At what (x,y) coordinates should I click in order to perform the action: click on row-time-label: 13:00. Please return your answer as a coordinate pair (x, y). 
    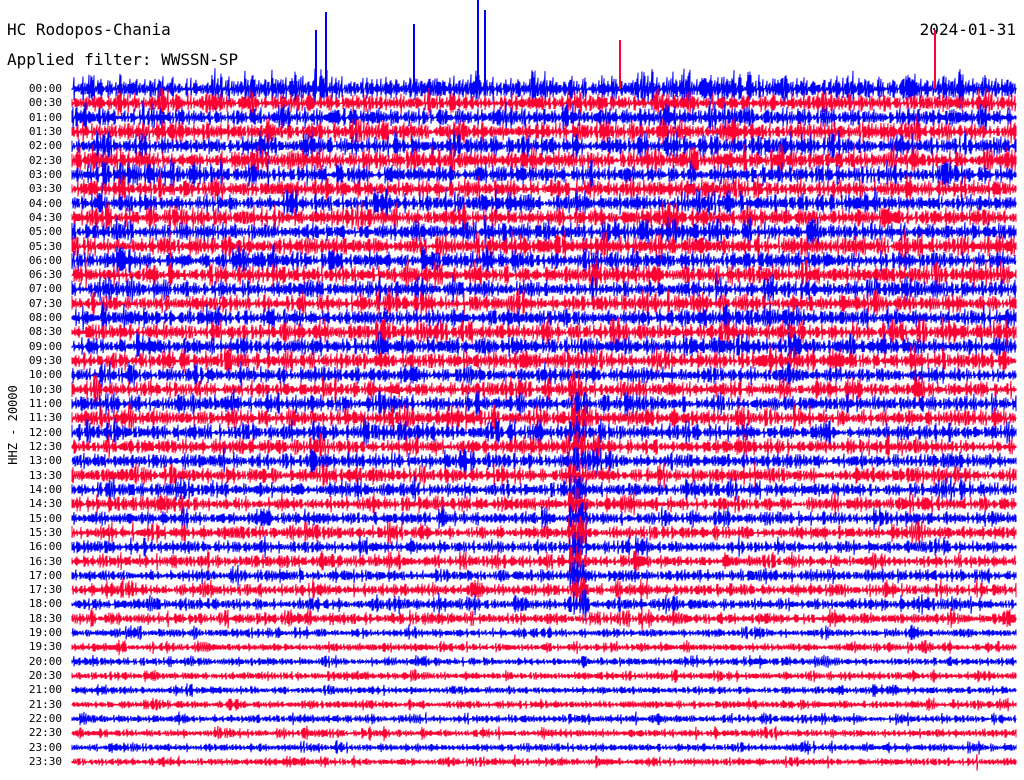
    Looking at the image, I should click on (45, 461).